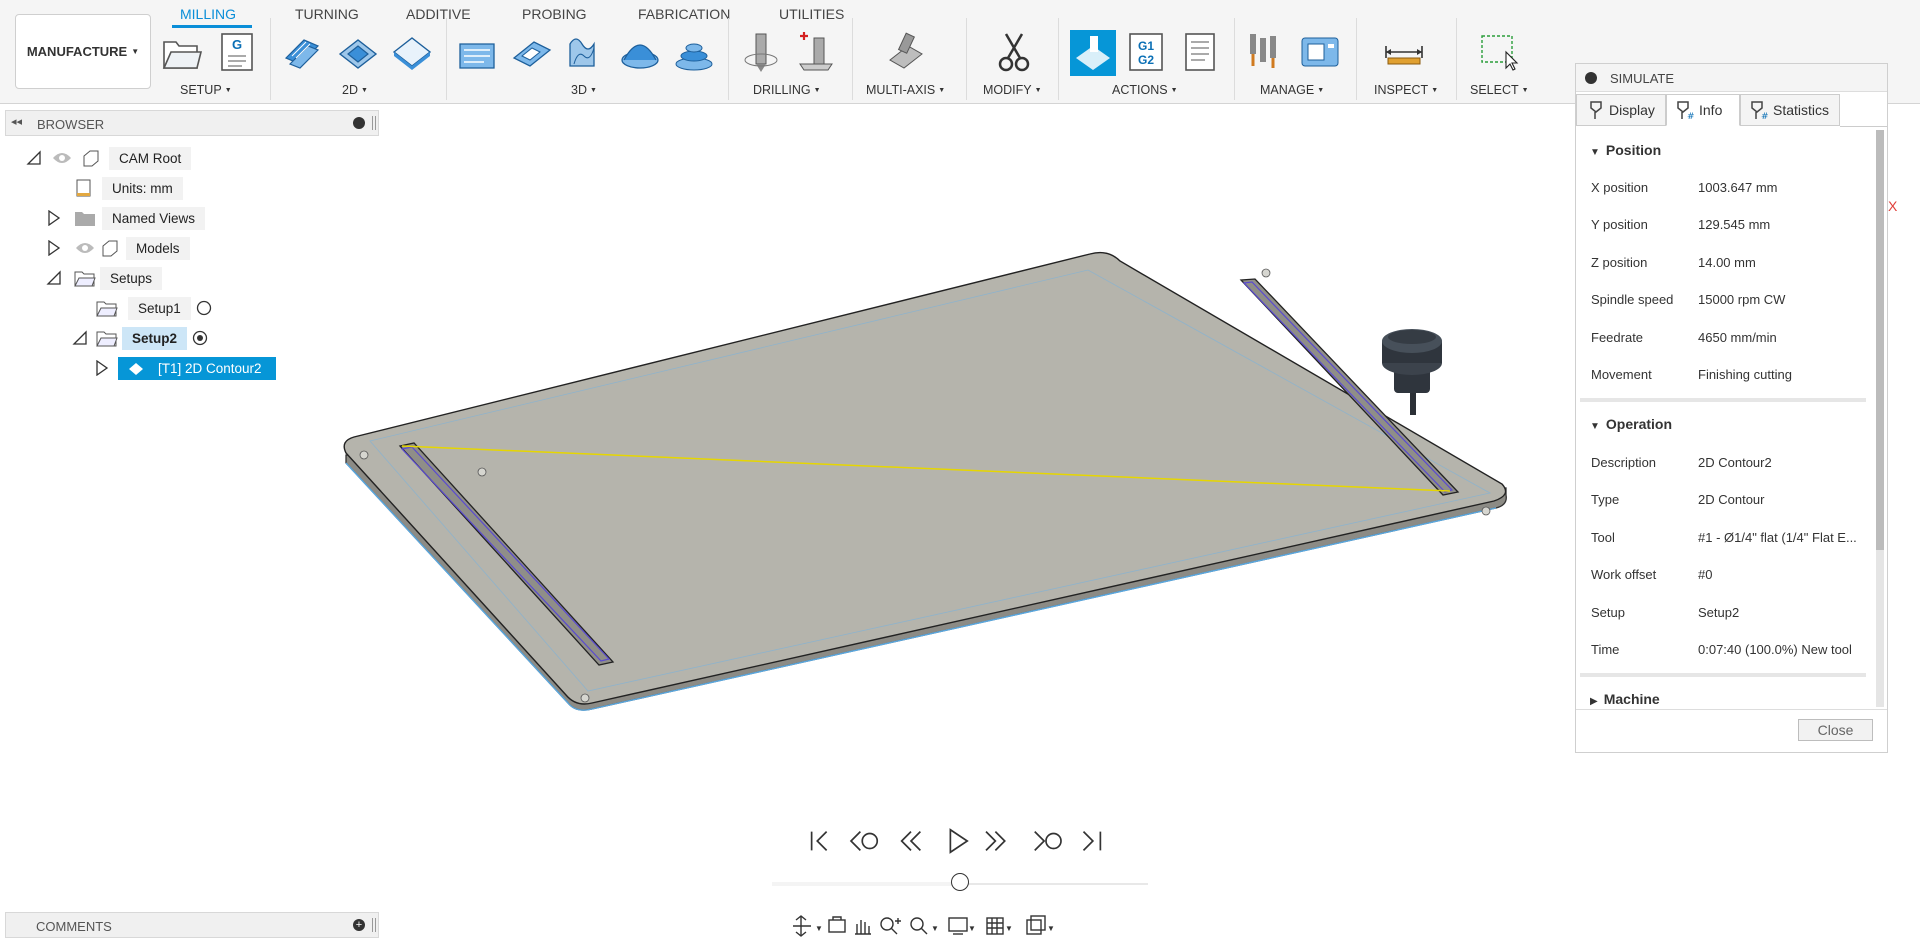 The width and height of the screenshot is (1920, 947). Describe the element at coordinates (640, 52) in the screenshot. I see `3d-scallop-icon` at that location.